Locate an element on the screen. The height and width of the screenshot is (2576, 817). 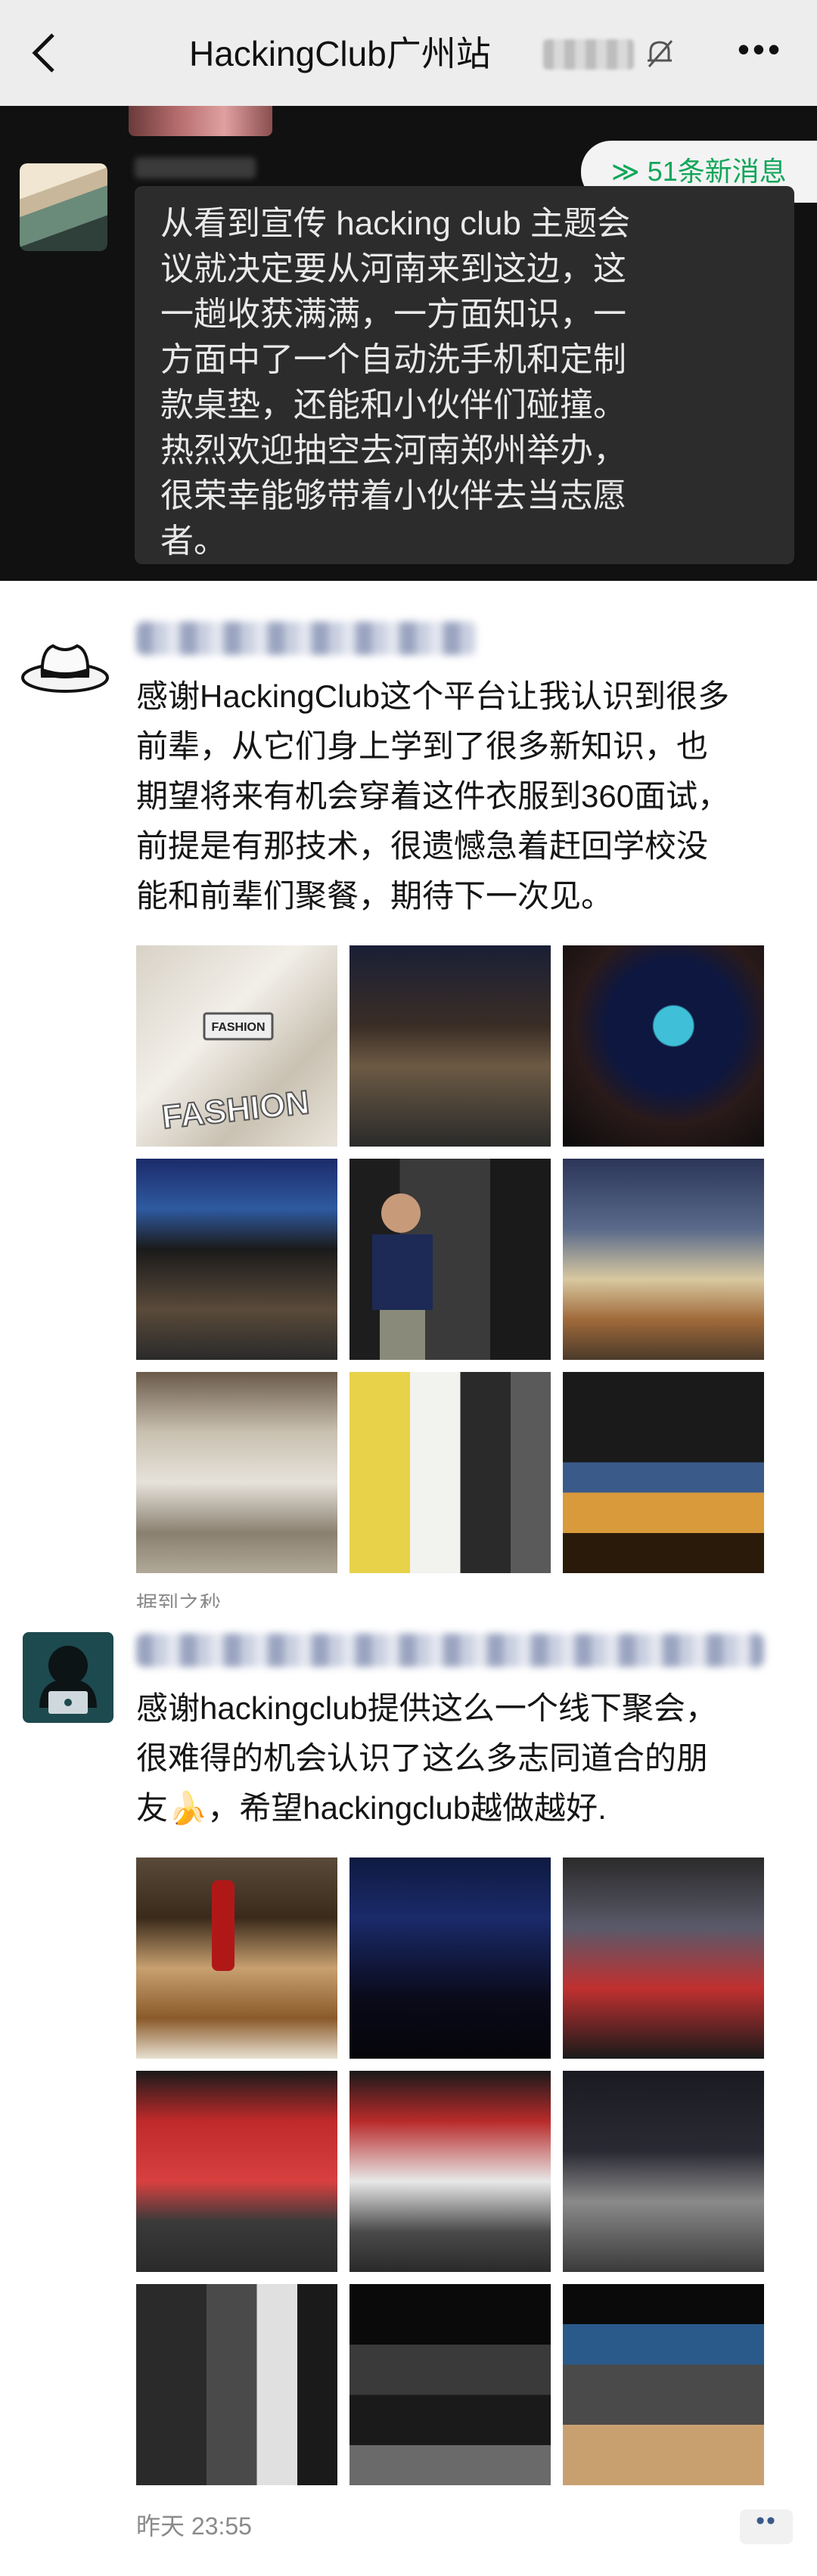
post-text-line: 很难得的机会认识了这么多志同道合的朋 is located at coordinates (423, 1758).